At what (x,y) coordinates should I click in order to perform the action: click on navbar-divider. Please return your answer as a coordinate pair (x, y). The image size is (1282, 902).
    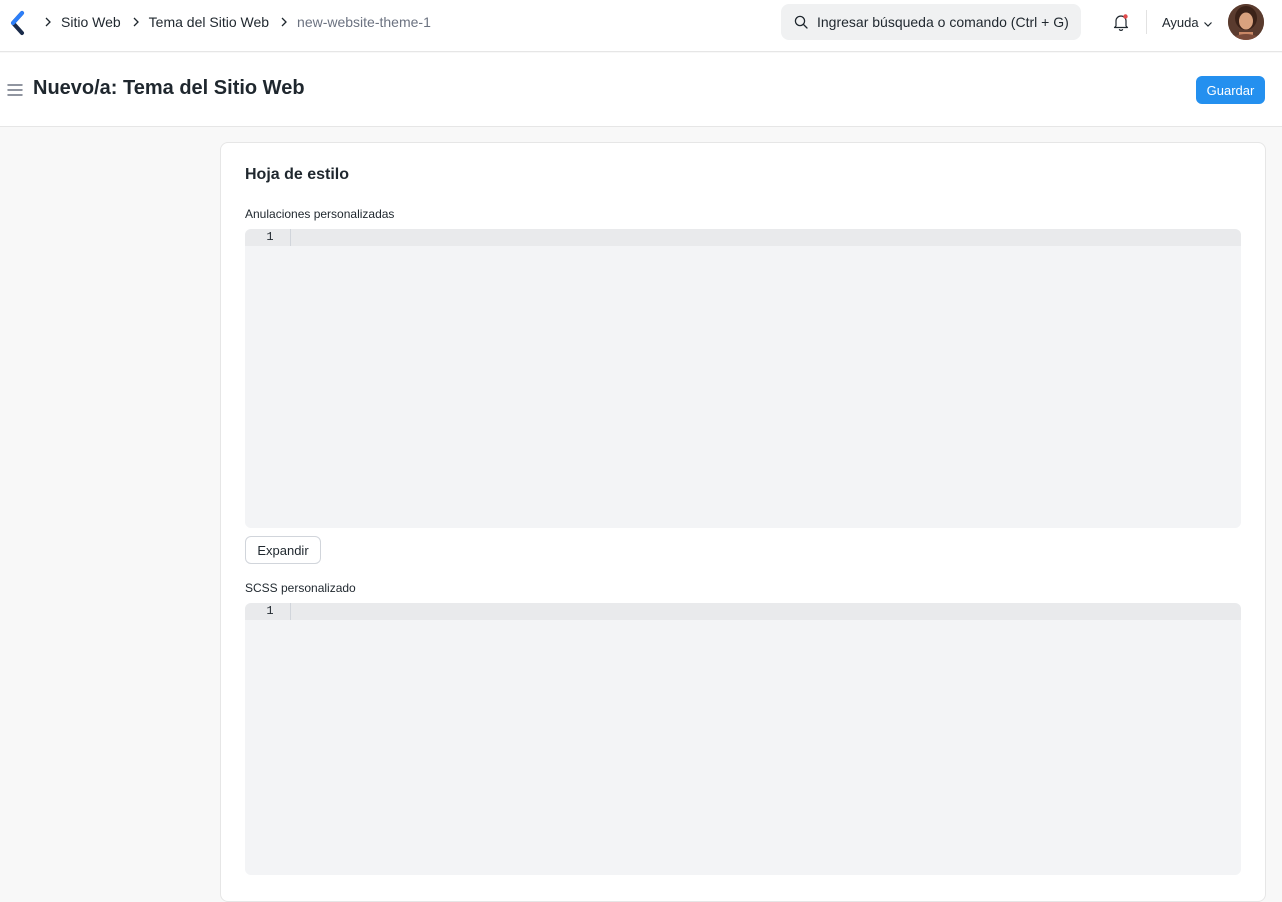
    Looking at the image, I should click on (1146, 22).